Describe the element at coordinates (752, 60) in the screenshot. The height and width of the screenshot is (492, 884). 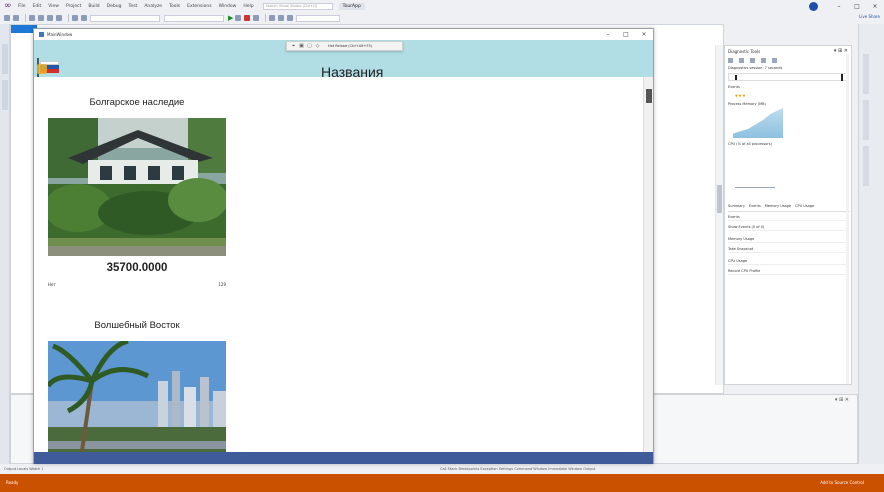
I see `zoom-in-icon` at that location.